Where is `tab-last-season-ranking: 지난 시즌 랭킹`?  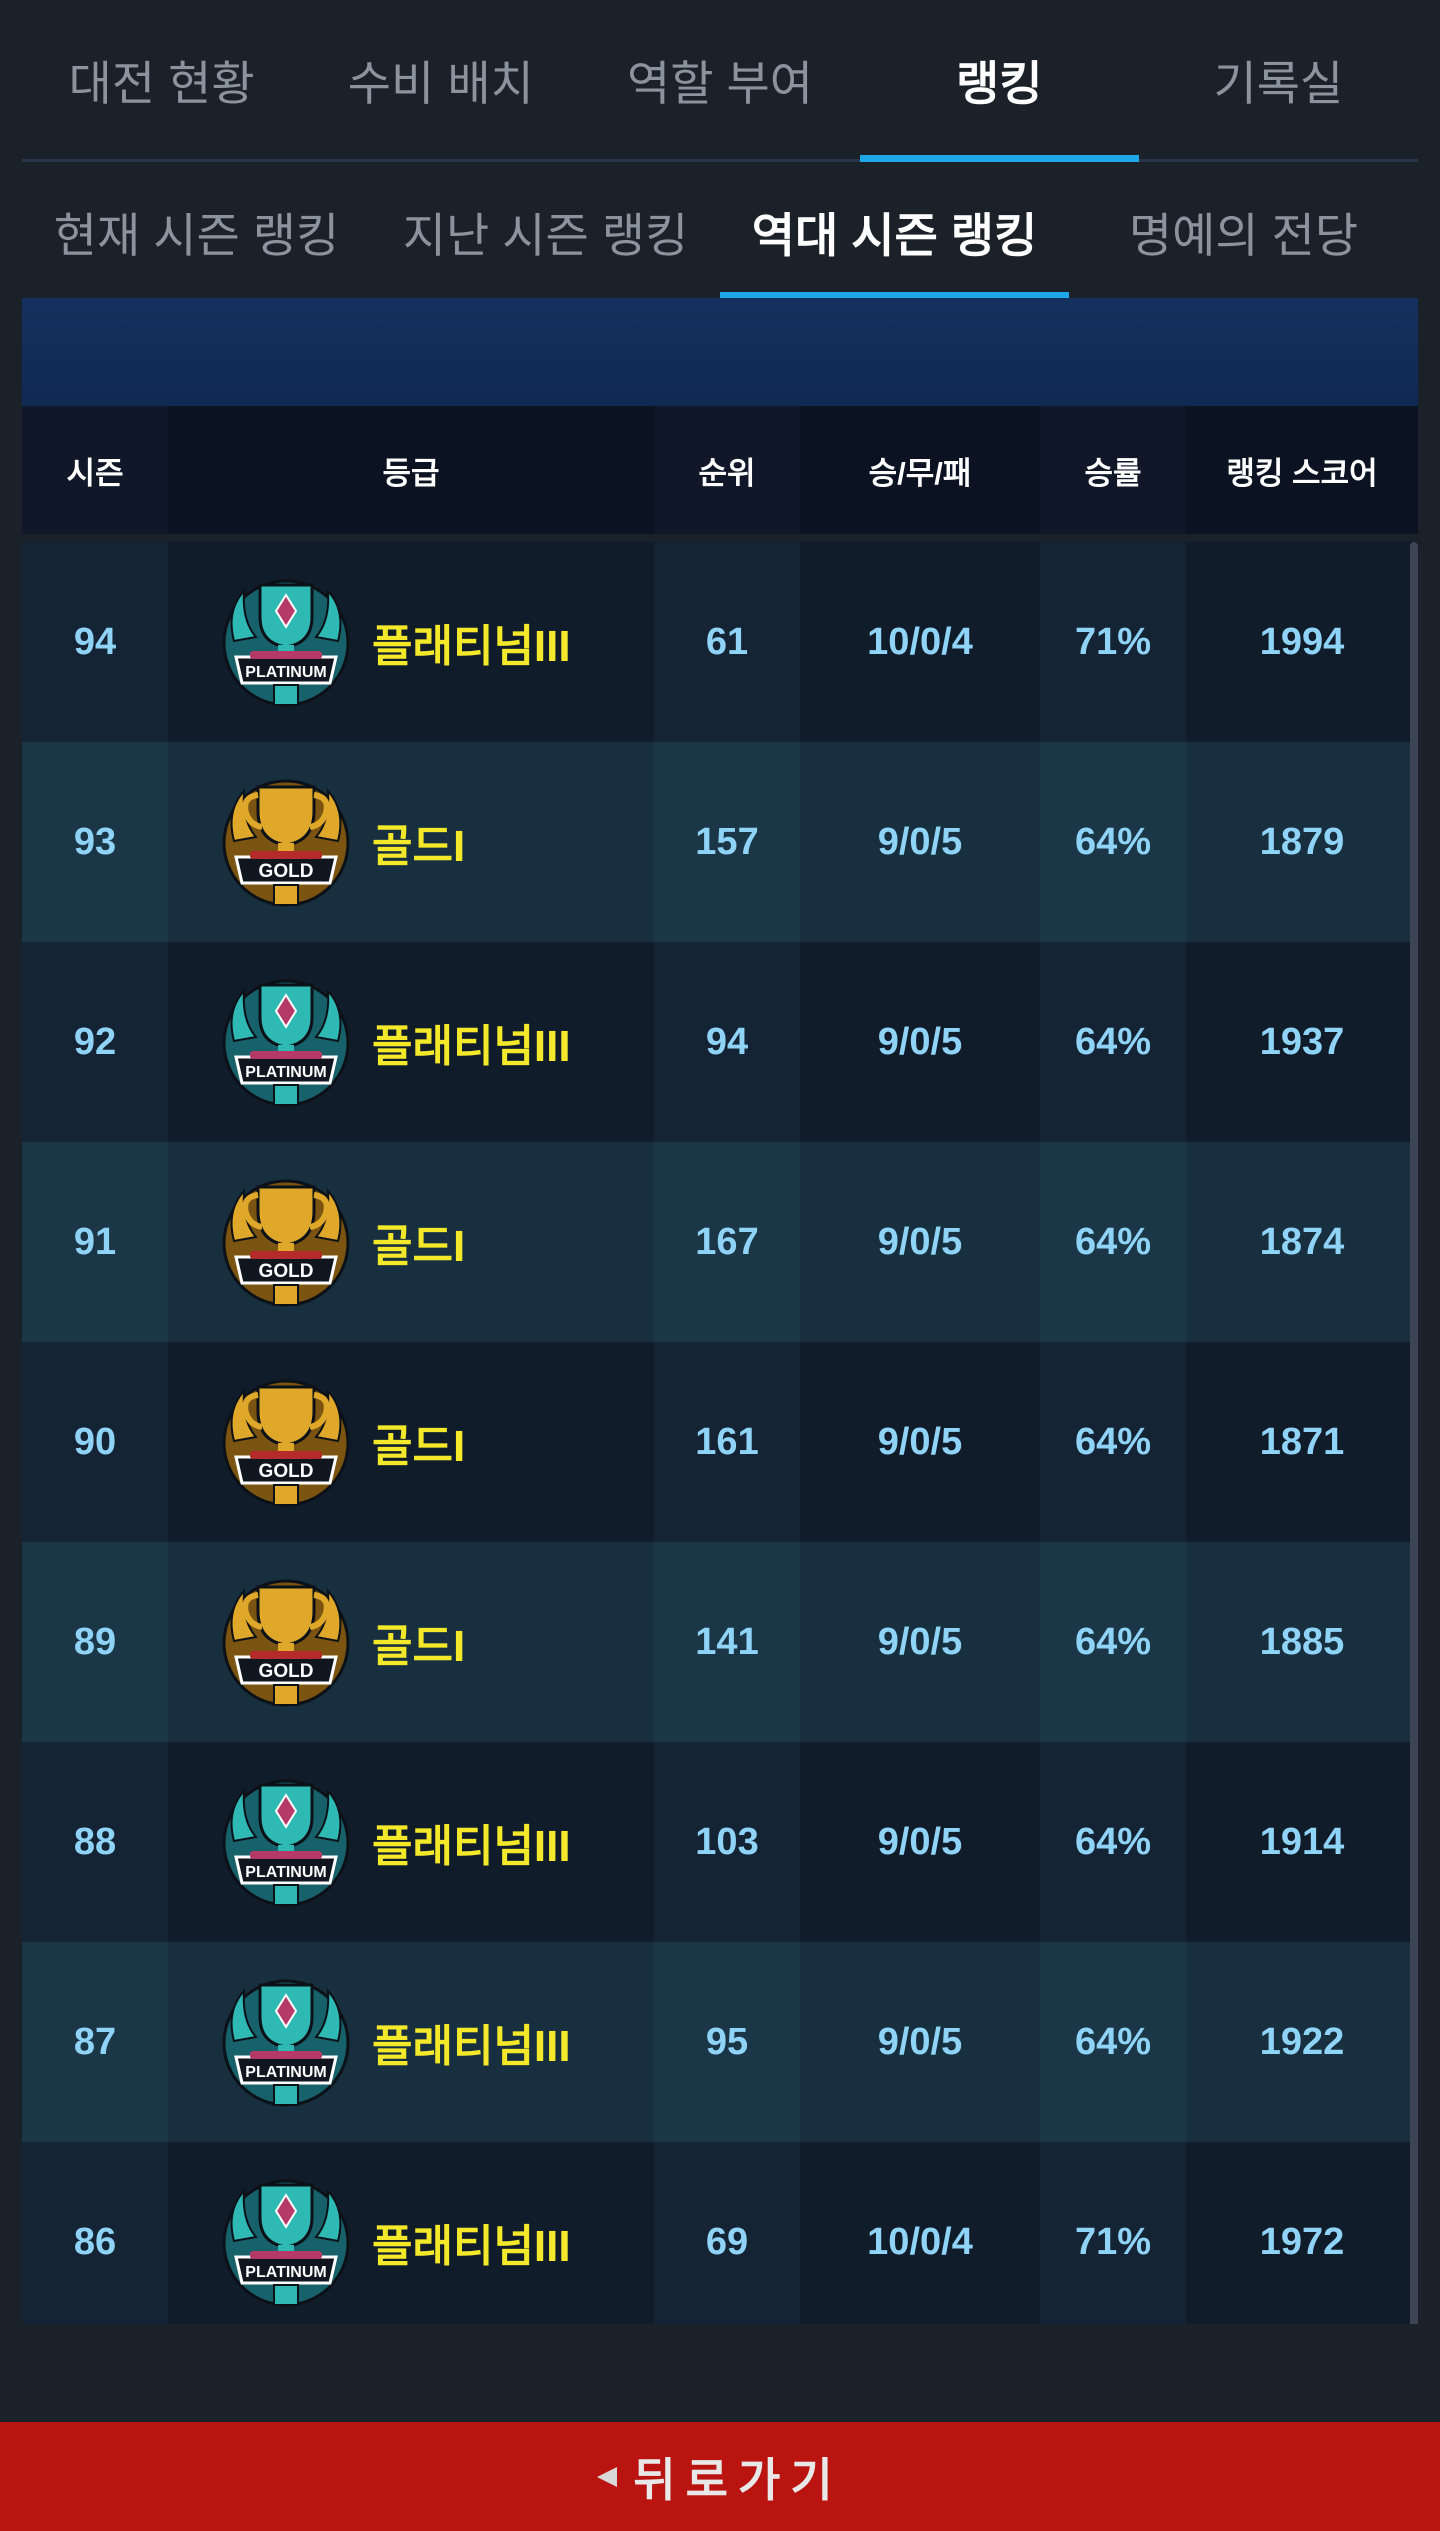
tab-last-season-ranking: 지난 시즌 랭킹 is located at coordinates (545, 231).